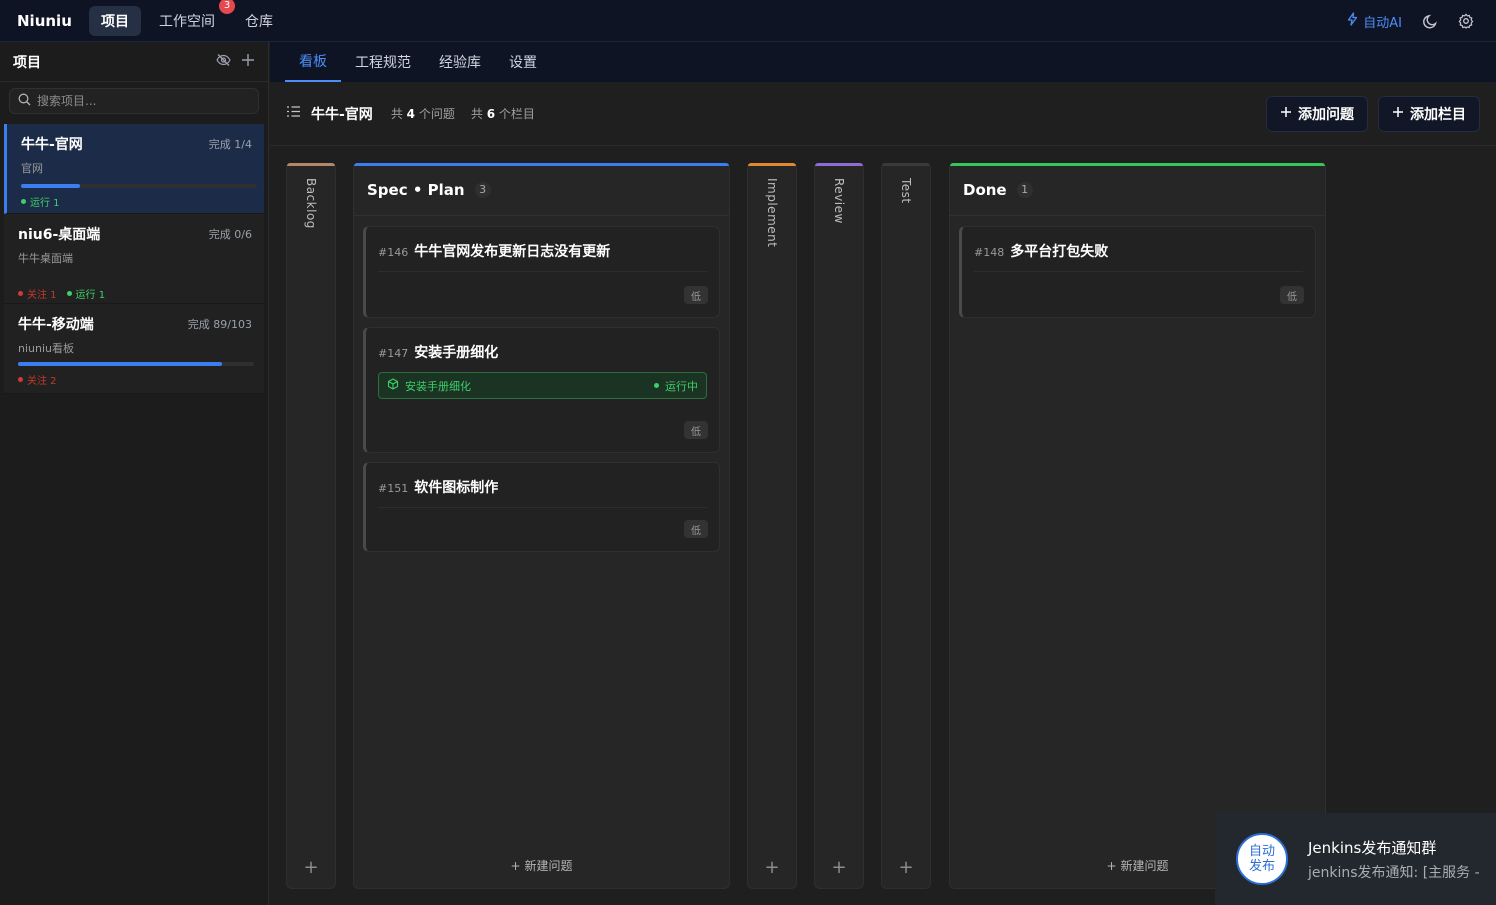 Image resolution: width=1496 pixels, height=905 pixels. Describe the element at coordinates (248, 62) in the screenshot. I see `add-project-icon` at that location.